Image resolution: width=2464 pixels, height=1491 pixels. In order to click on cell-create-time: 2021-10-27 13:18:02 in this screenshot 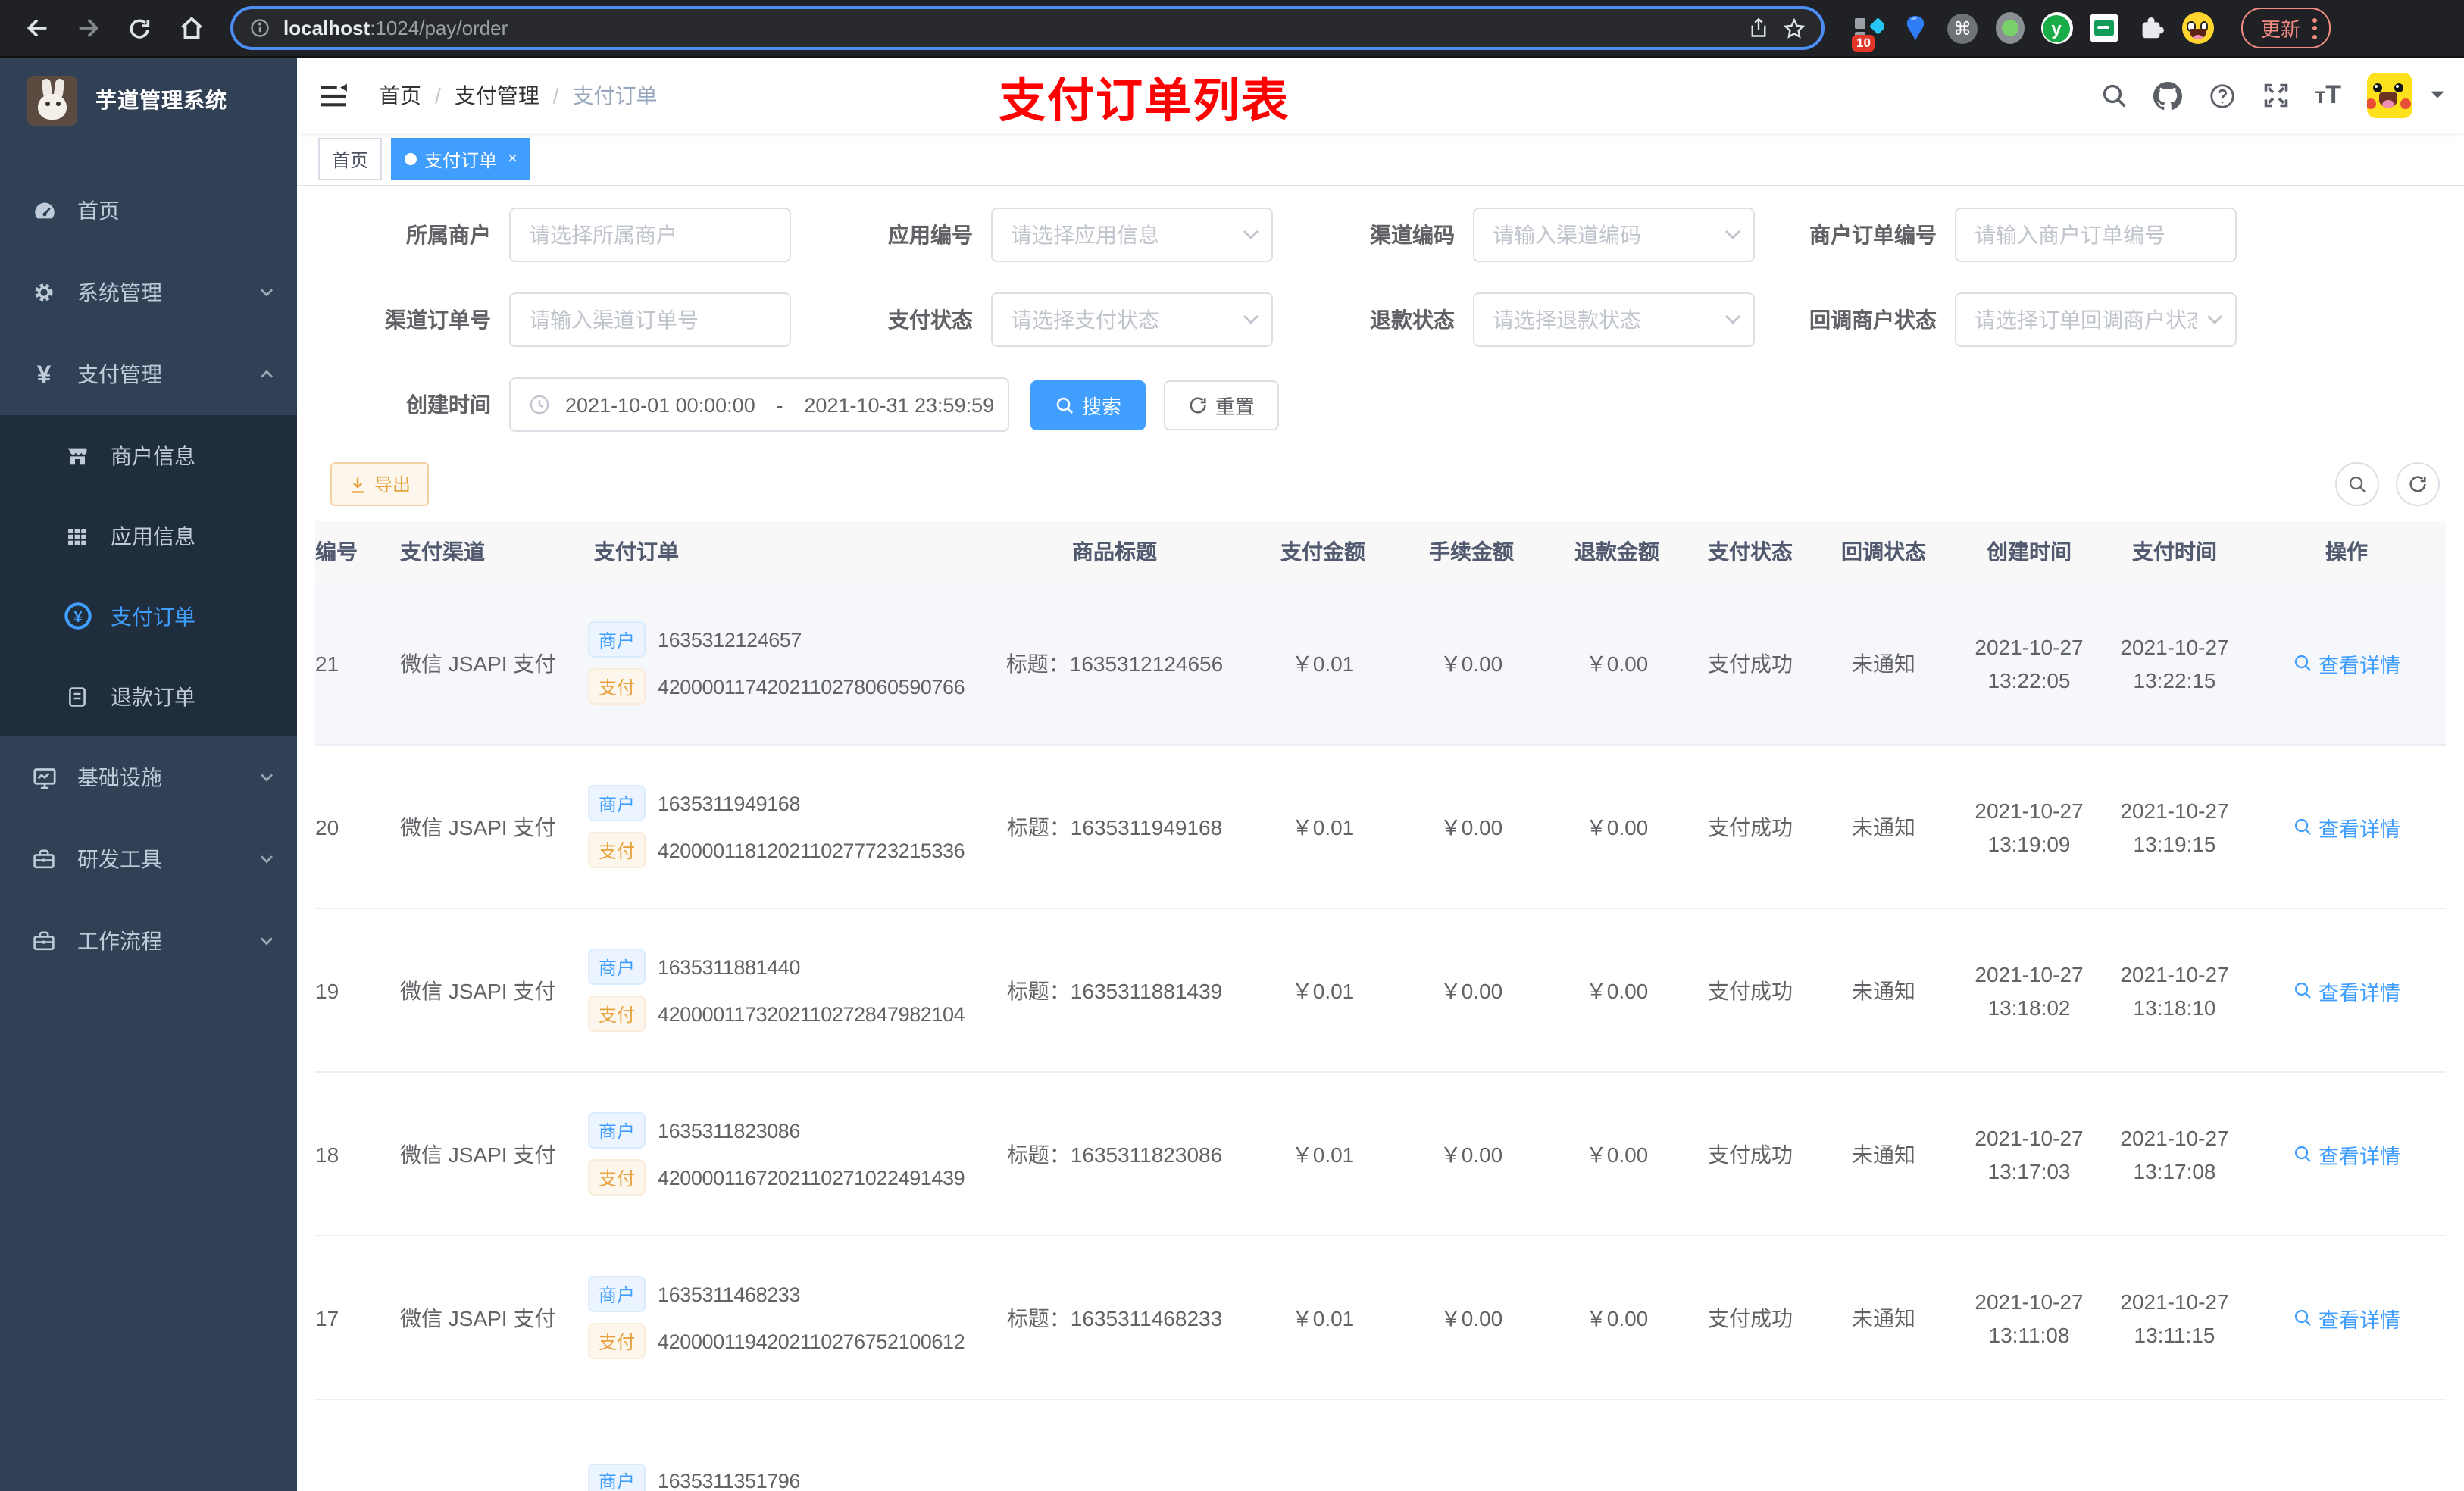, I will do `click(2029, 990)`.